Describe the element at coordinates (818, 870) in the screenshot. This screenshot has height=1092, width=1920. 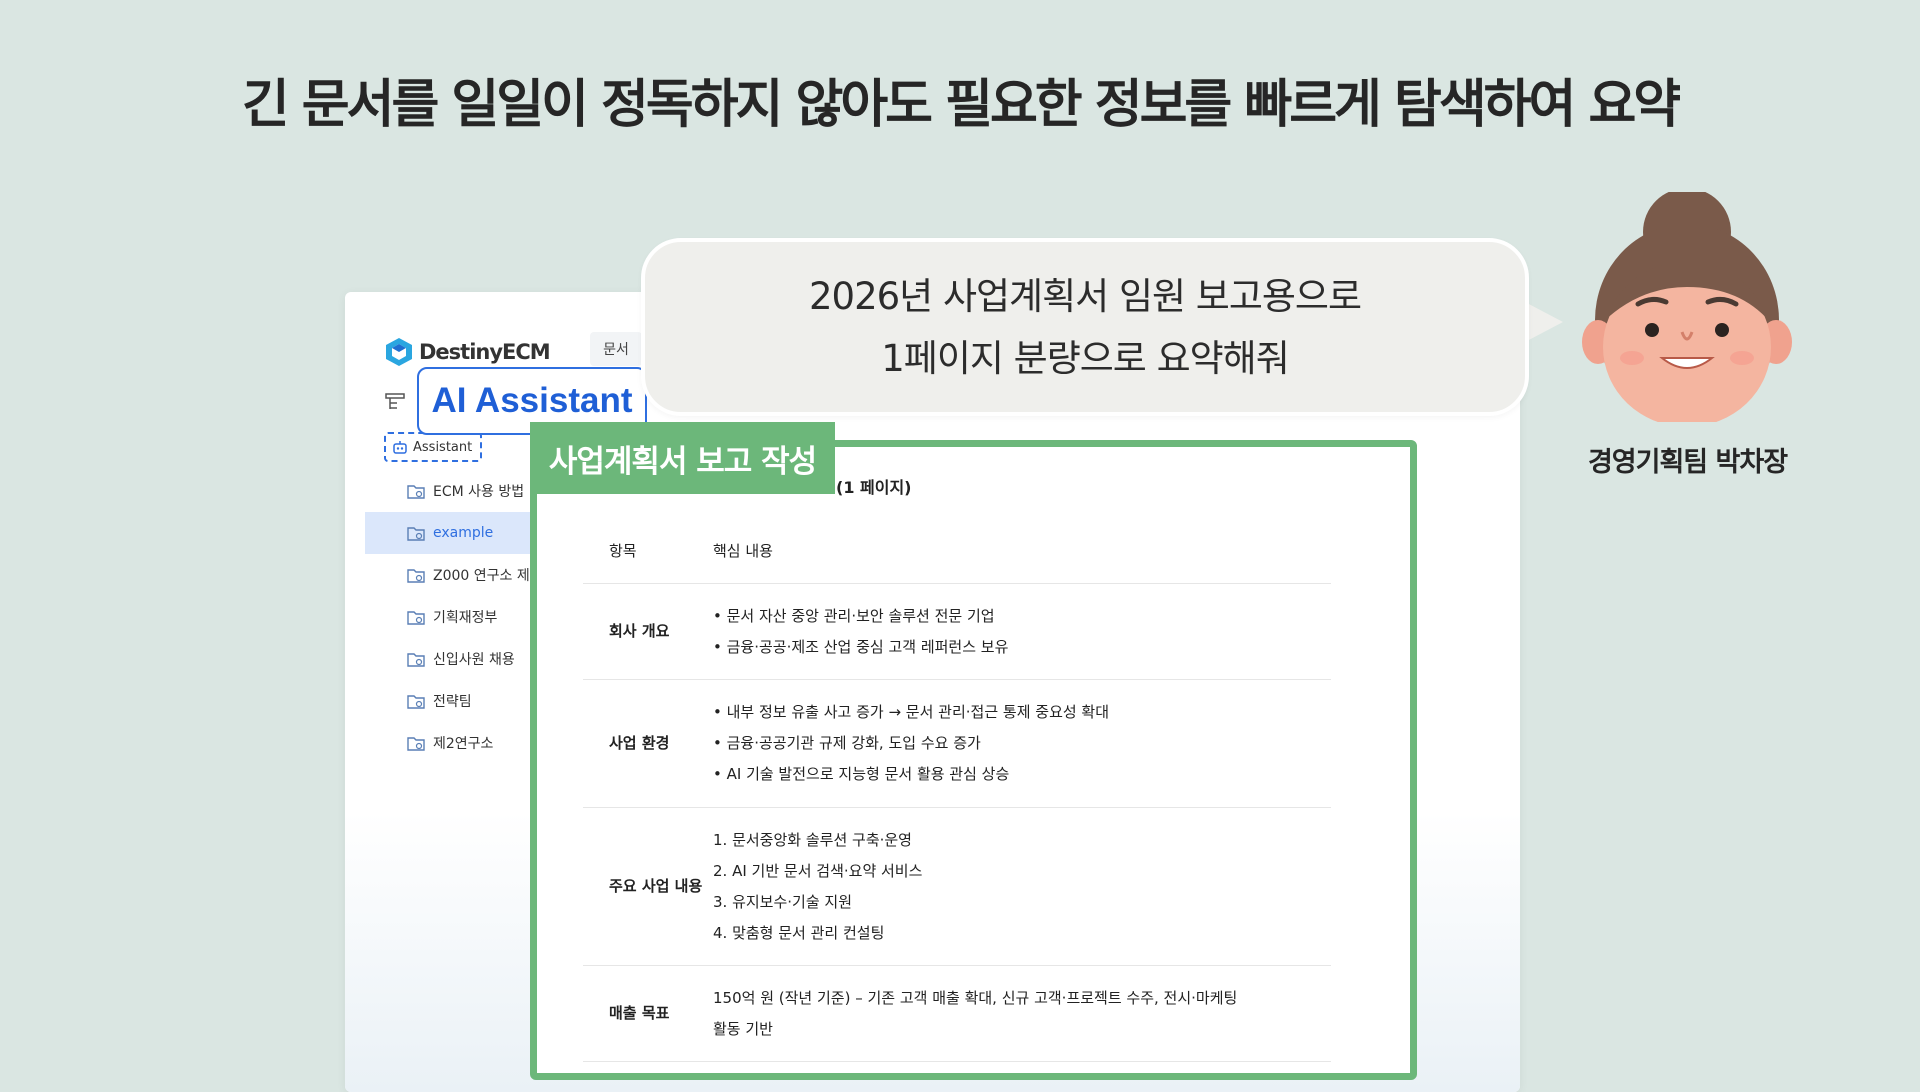
I see `row-line: 2. AI 기반 문서 검색·요약 서비스` at that location.